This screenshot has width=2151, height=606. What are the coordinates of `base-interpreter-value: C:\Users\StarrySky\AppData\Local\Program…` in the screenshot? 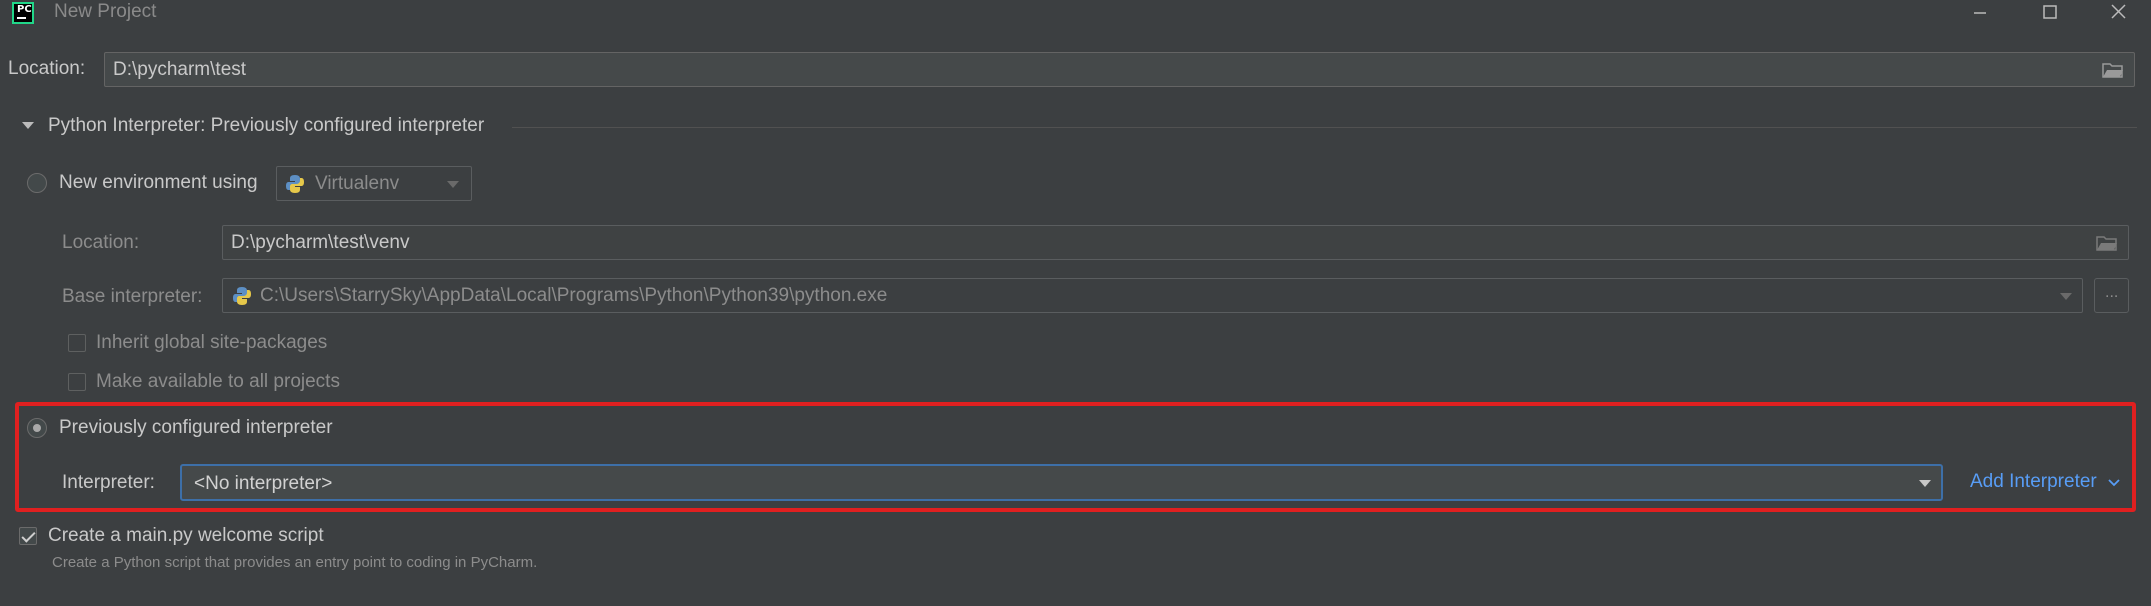 It's located at (574, 295).